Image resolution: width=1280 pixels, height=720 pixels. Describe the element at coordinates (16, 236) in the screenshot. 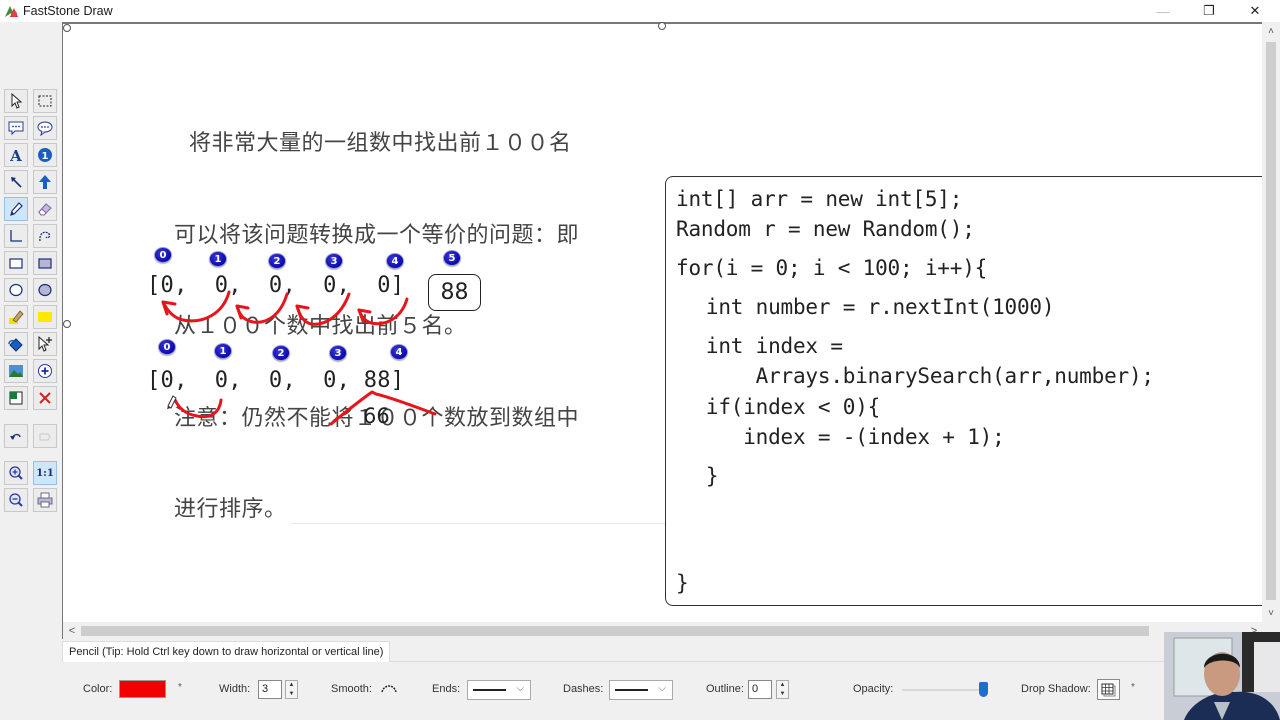

I see `line-tool` at that location.